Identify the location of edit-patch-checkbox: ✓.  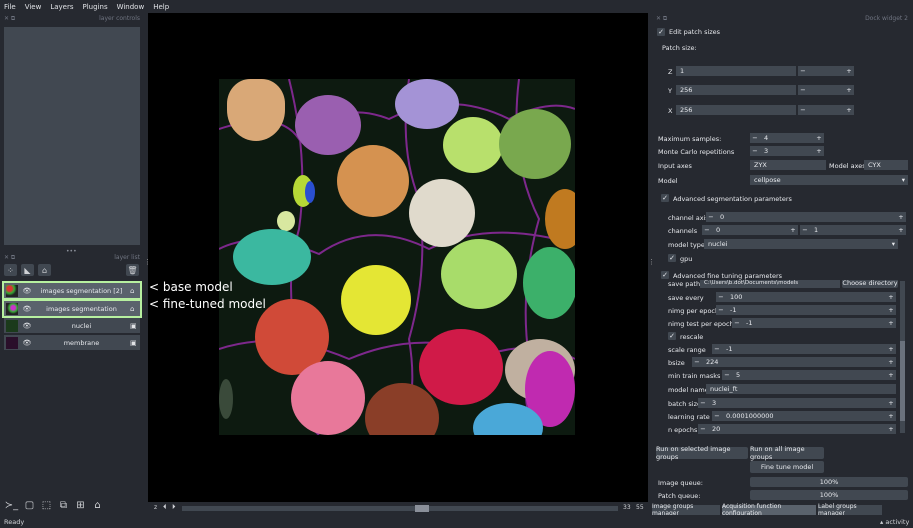
(661, 32).